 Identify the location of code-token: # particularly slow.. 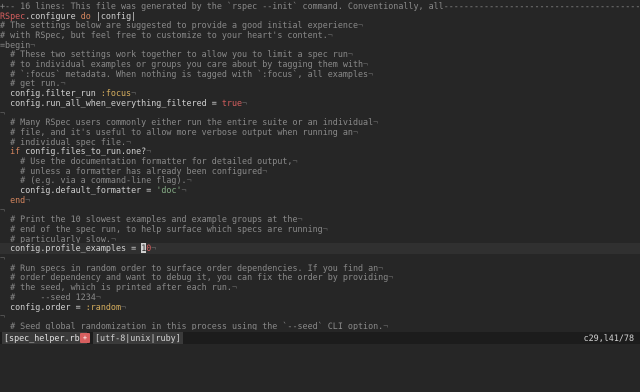
(55, 238).